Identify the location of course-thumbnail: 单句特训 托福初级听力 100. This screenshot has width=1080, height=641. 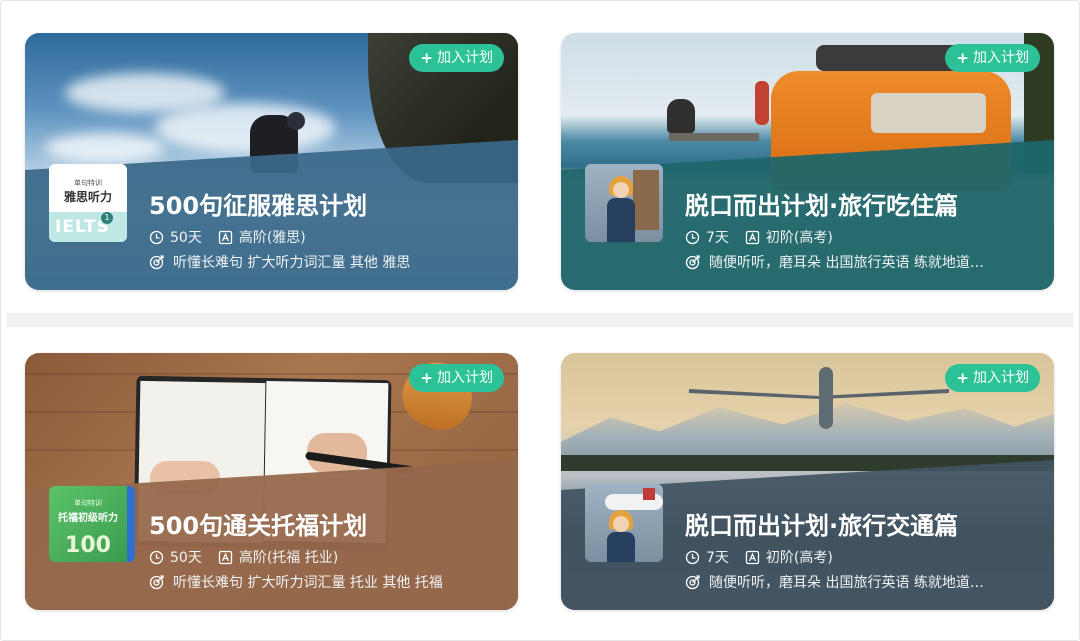
(92, 524).